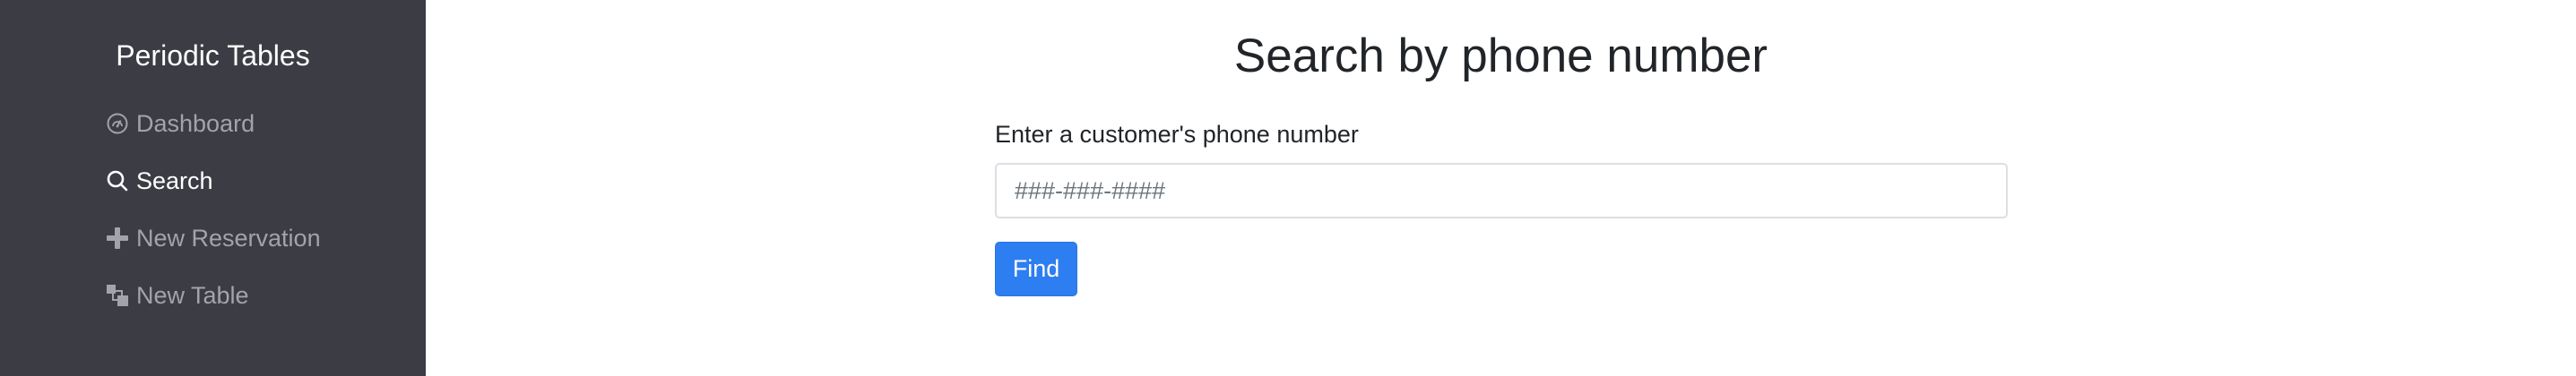 The height and width of the screenshot is (376, 2576). Describe the element at coordinates (1036, 269) in the screenshot. I see `find-button: Find` at that location.